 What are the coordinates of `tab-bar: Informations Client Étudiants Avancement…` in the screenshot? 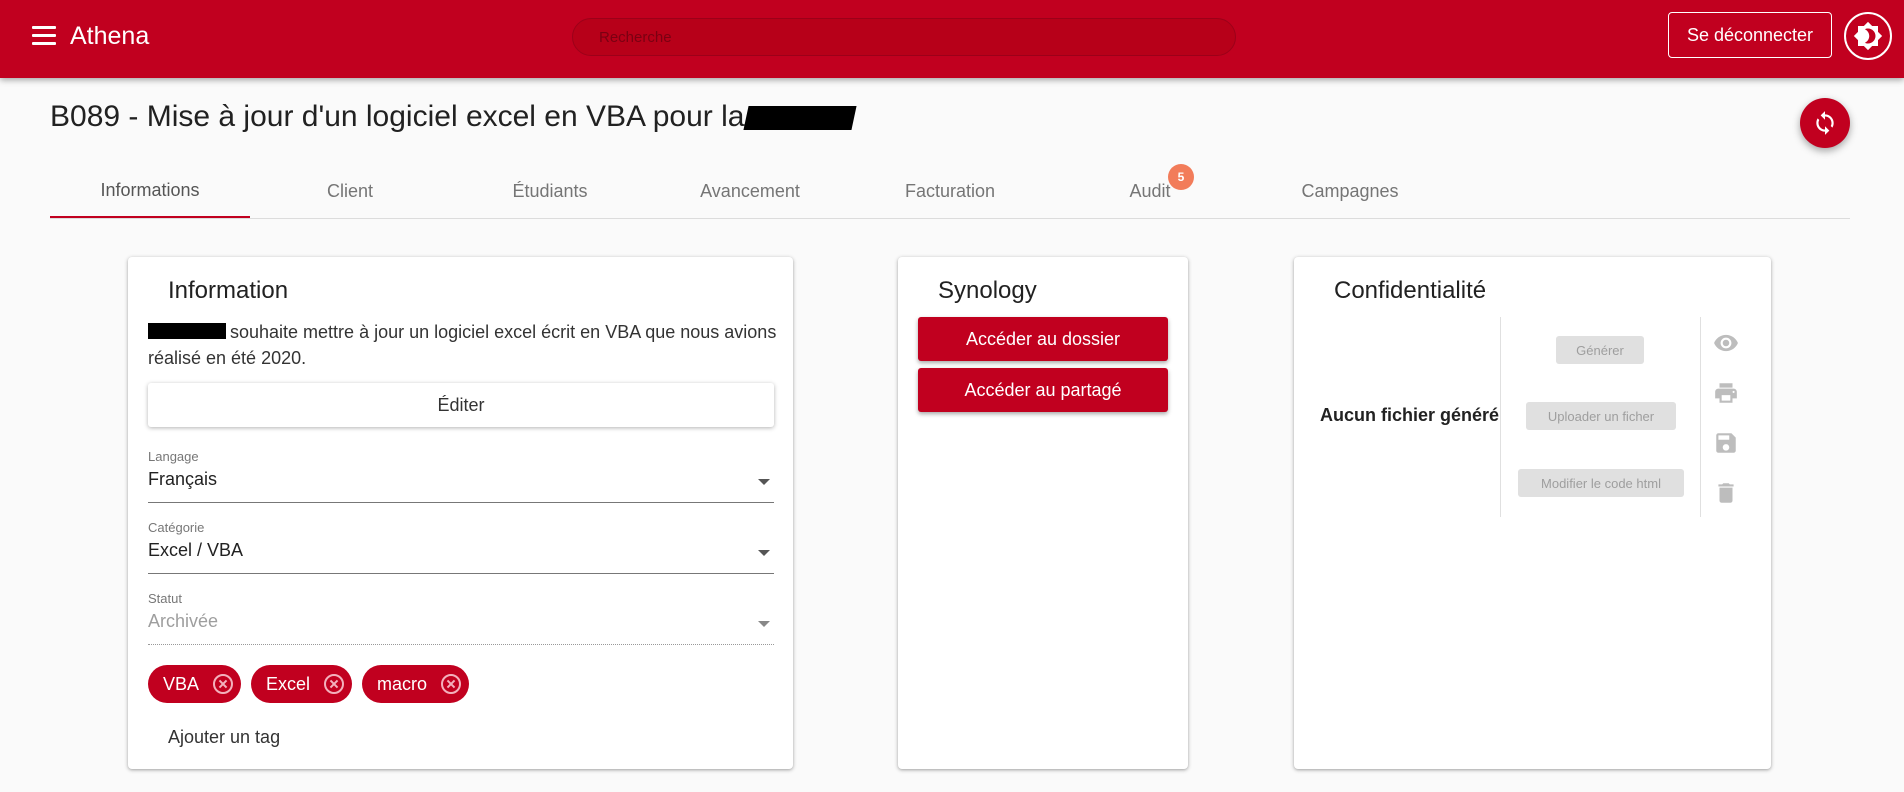 It's located at (950, 191).